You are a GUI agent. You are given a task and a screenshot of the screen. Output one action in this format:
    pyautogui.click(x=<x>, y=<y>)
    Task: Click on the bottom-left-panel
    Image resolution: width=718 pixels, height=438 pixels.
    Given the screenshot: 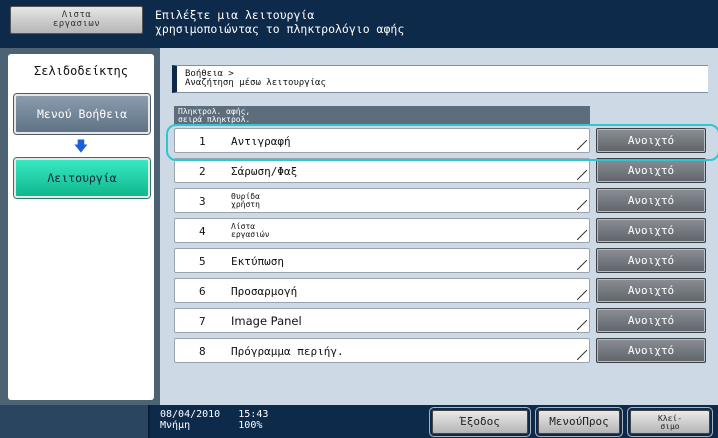 What is the action you would take?
    pyautogui.click(x=75, y=421)
    